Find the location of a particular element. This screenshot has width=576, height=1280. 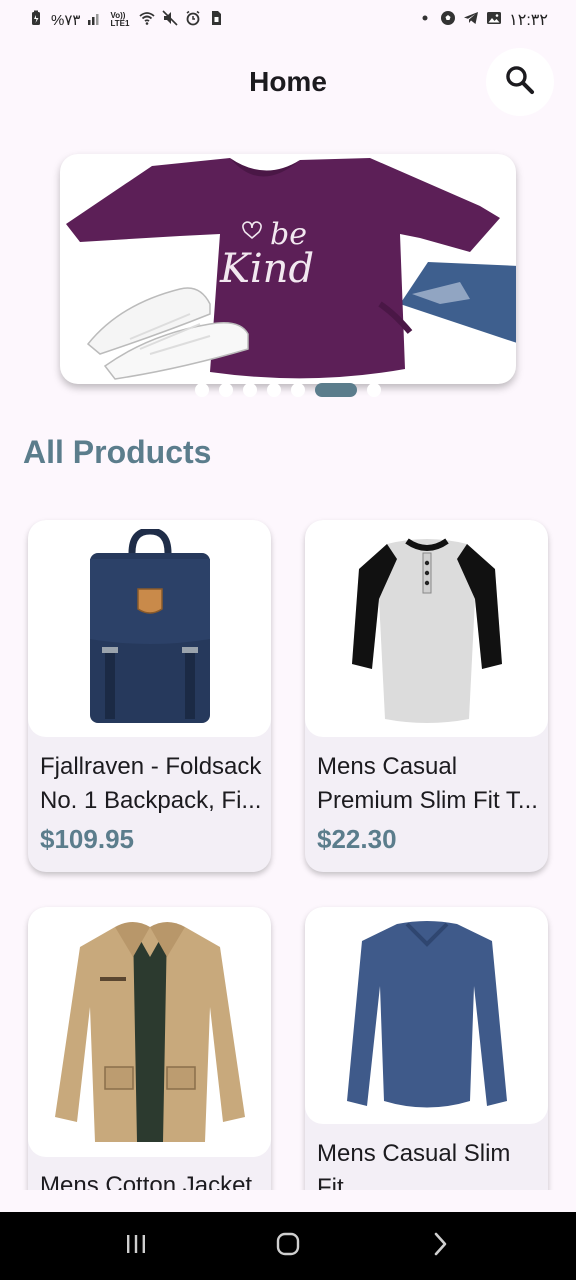

backpack-icon is located at coordinates (149, 625).